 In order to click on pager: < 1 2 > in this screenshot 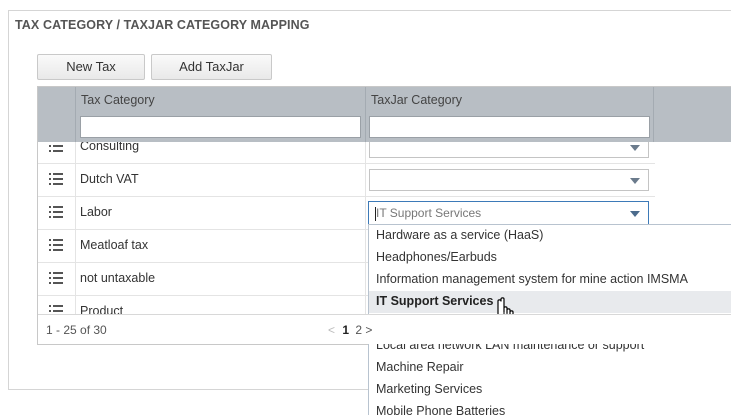, I will do `click(350, 330)`.